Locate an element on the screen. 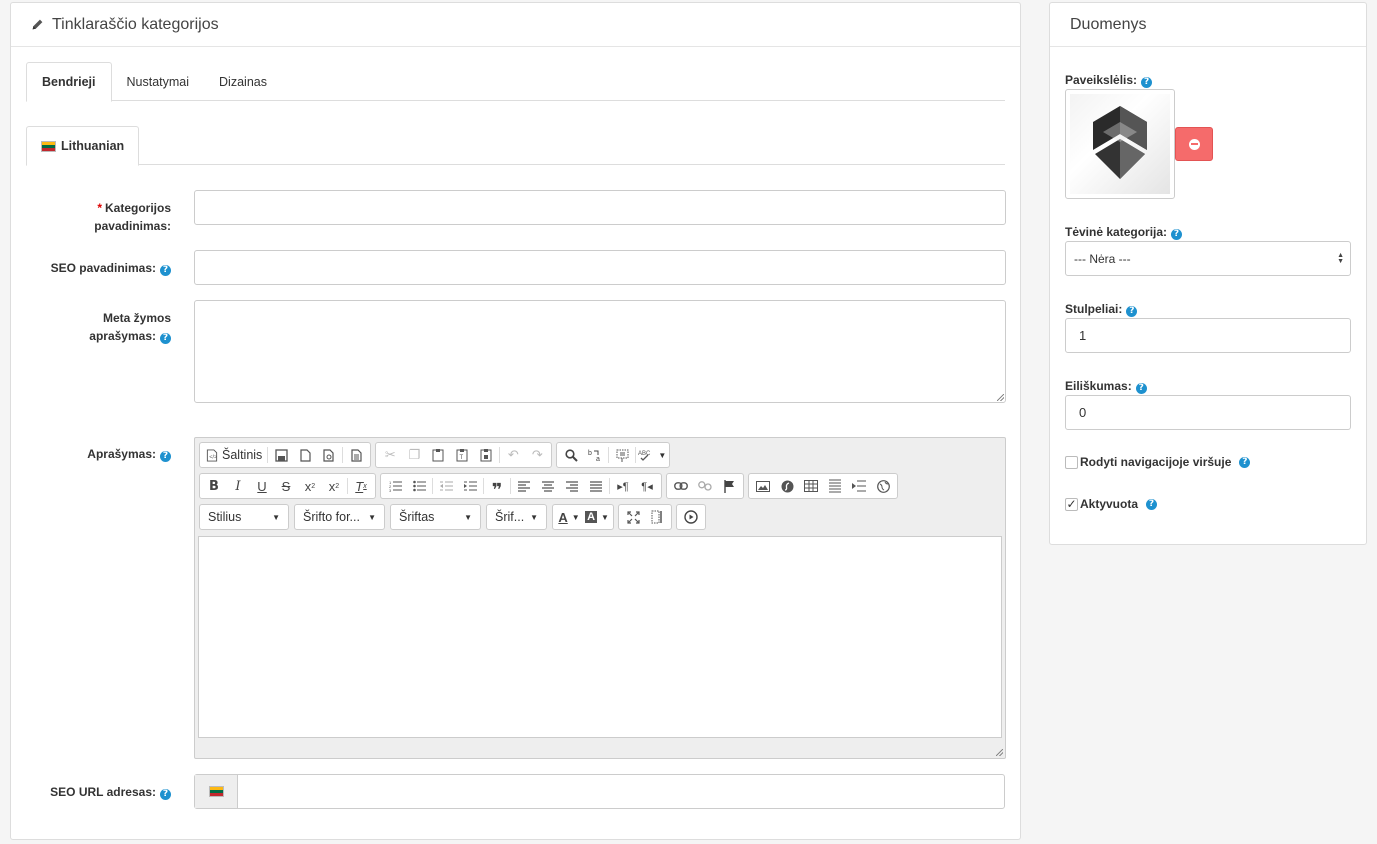  toolbar-row-2: B I U S x2 x2 Tx 123 ❞ ▸¶ ¶◂ is located at coordinates (550, 486).